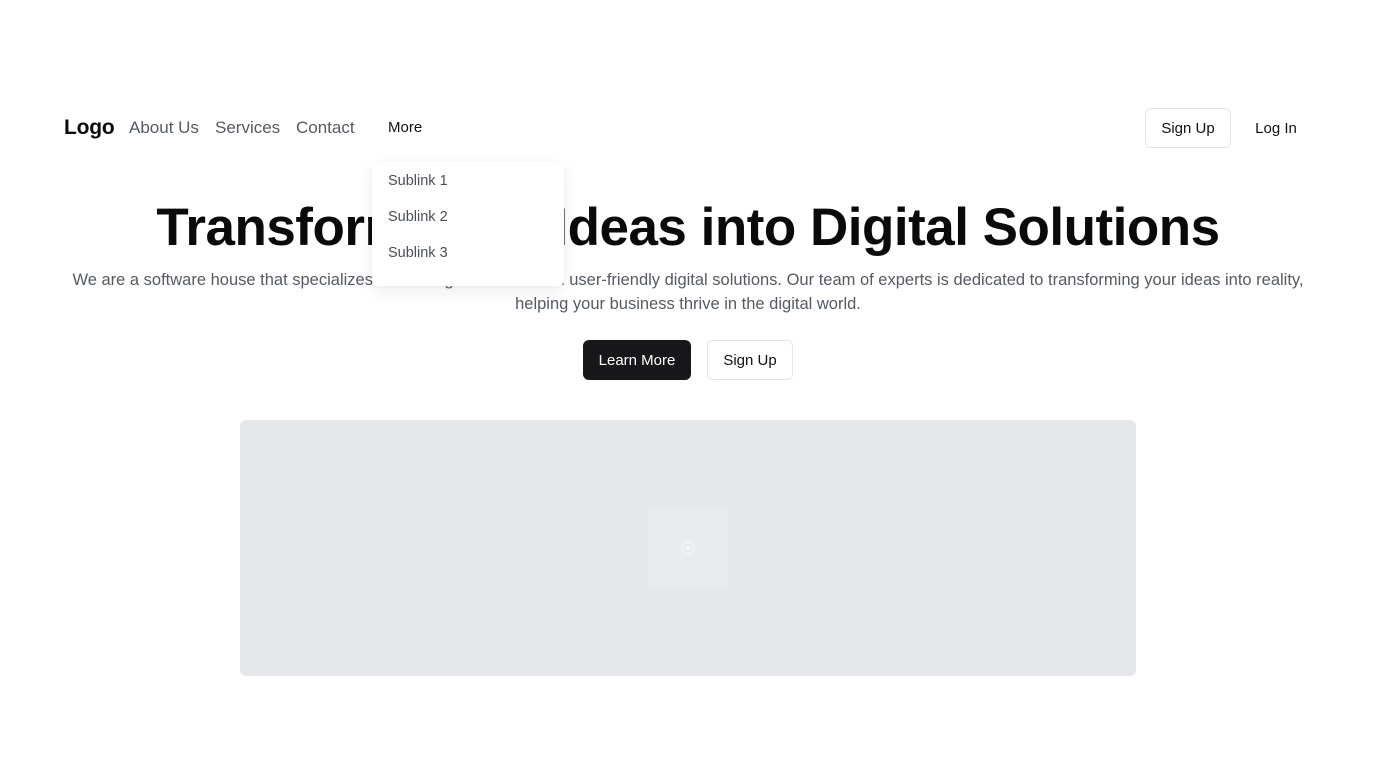  Describe the element at coordinates (325, 128) in the screenshot. I see `nav-link-contact: Contact` at that location.